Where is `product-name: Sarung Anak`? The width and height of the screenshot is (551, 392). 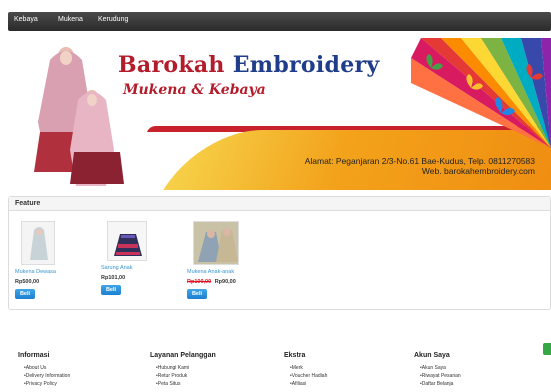 product-name: Sarung Anak is located at coordinates (136, 268).